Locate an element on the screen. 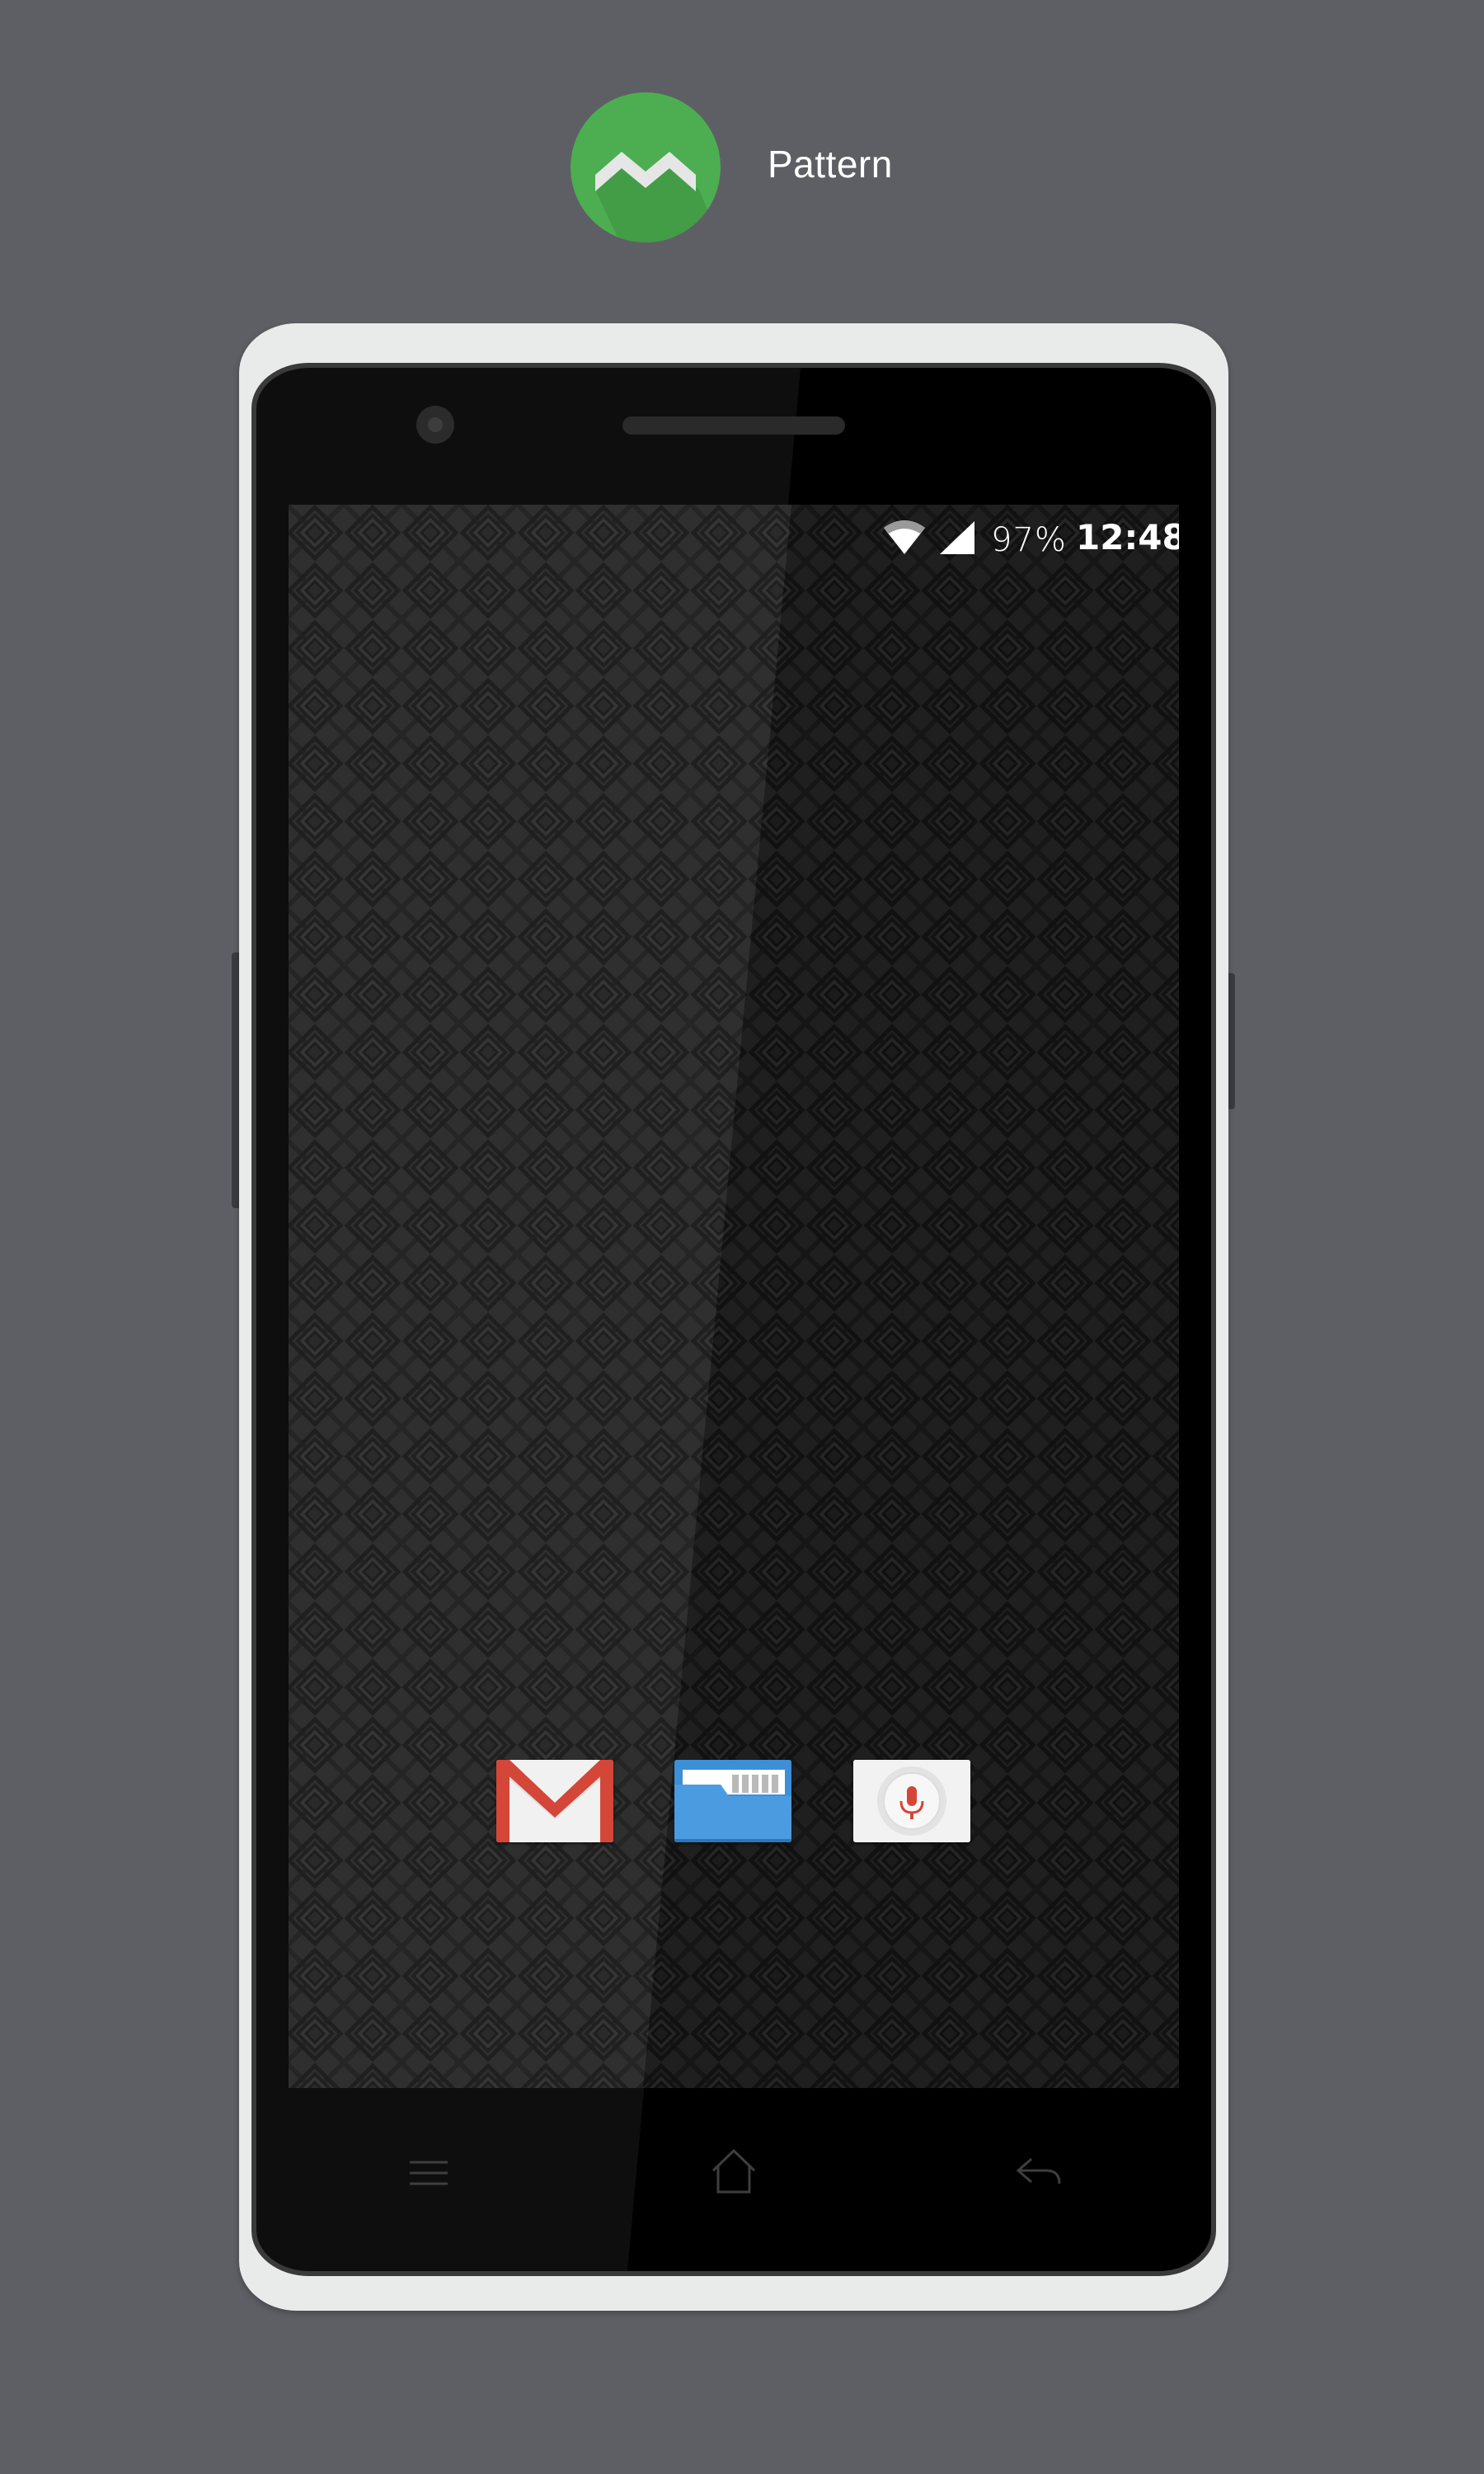  app-name-label: Pattern is located at coordinates (830, 164).